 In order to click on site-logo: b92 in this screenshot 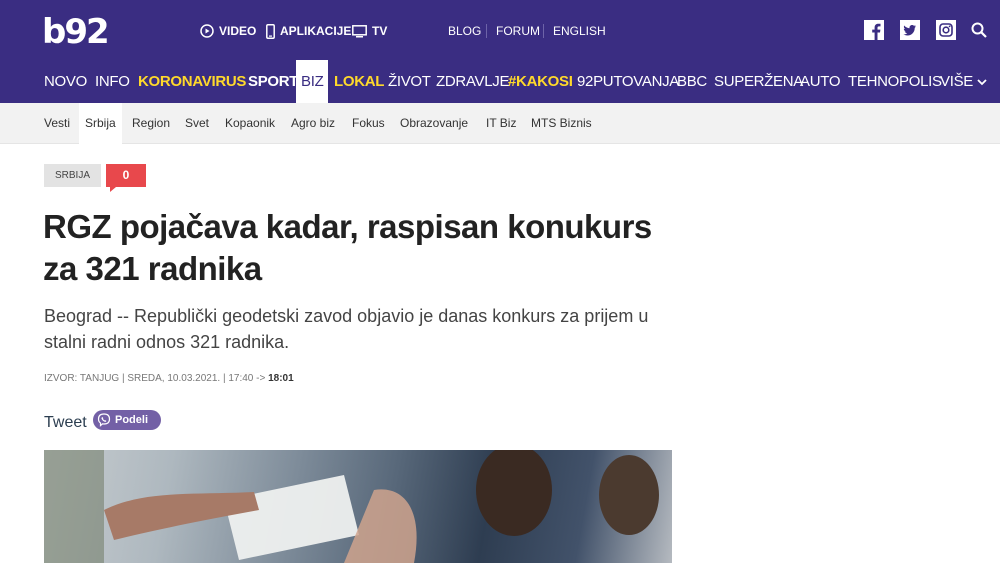, I will do `click(76, 32)`.